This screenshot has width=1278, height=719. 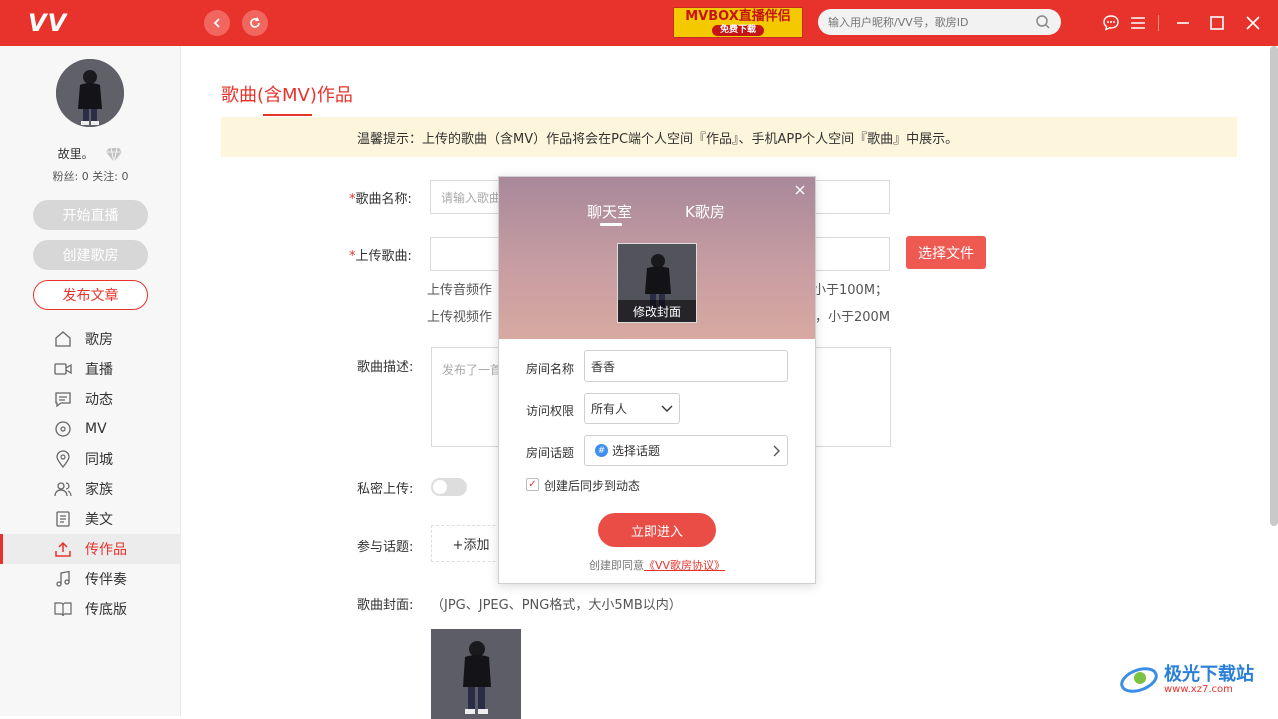 I want to click on menu-button, so click(x=1138, y=23).